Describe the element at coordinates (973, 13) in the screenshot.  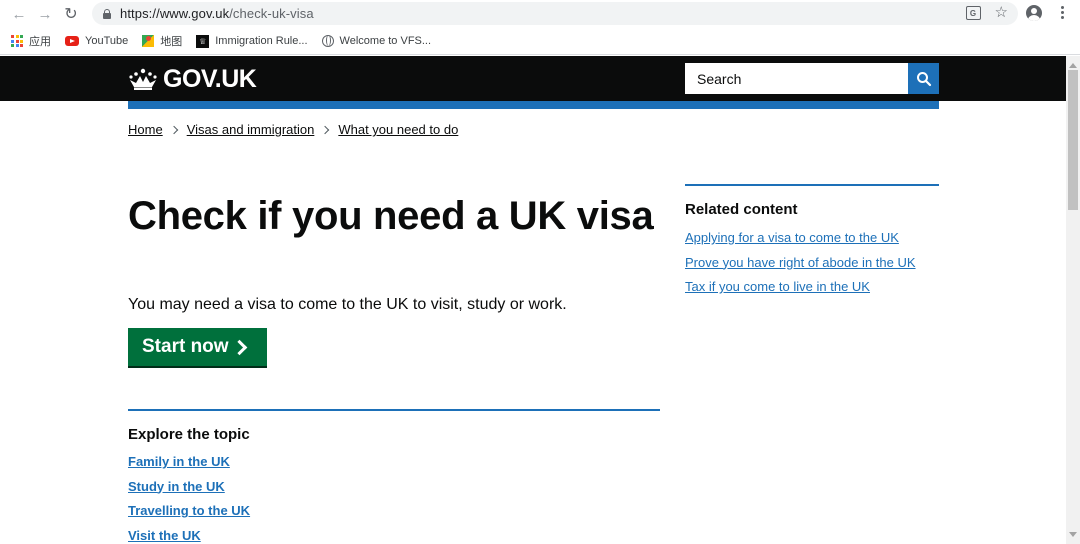
I see `translate-icon: G` at that location.